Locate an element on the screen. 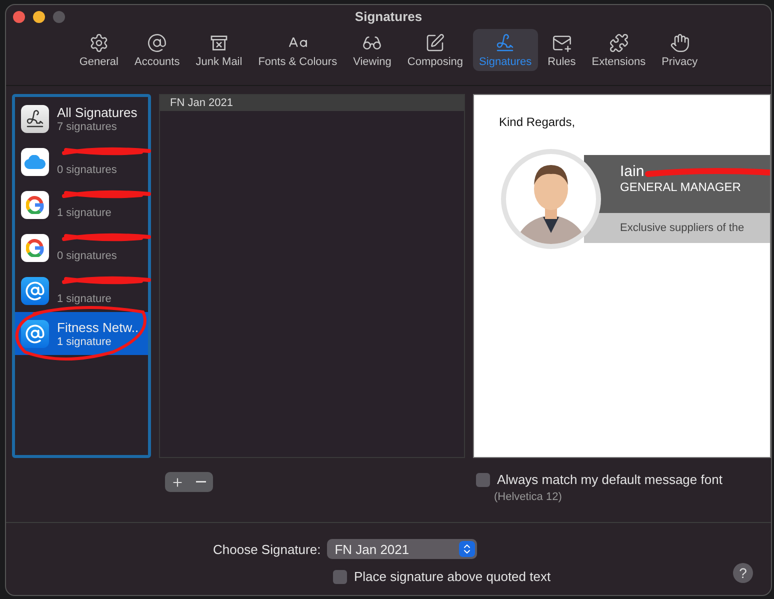 The image size is (774, 599). checkbox-label: Always match my default message font is located at coordinates (609, 479).